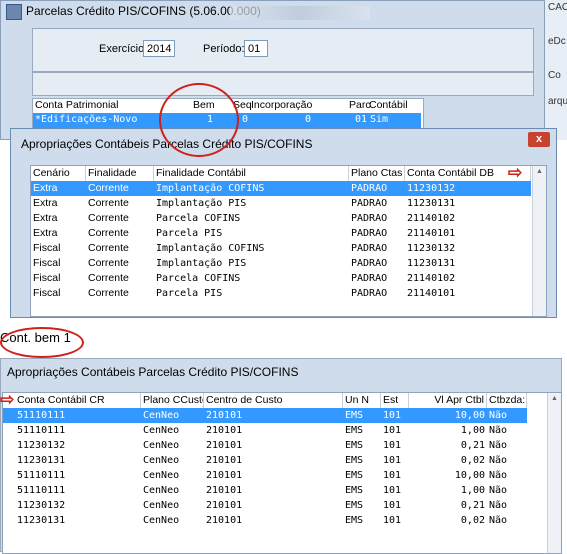 This screenshot has width=567, height=554. What do you see at coordinates (281, 106) in the screenshot?
I see `col-incorporacao: Incorporação` at bounding box center [281, 106].